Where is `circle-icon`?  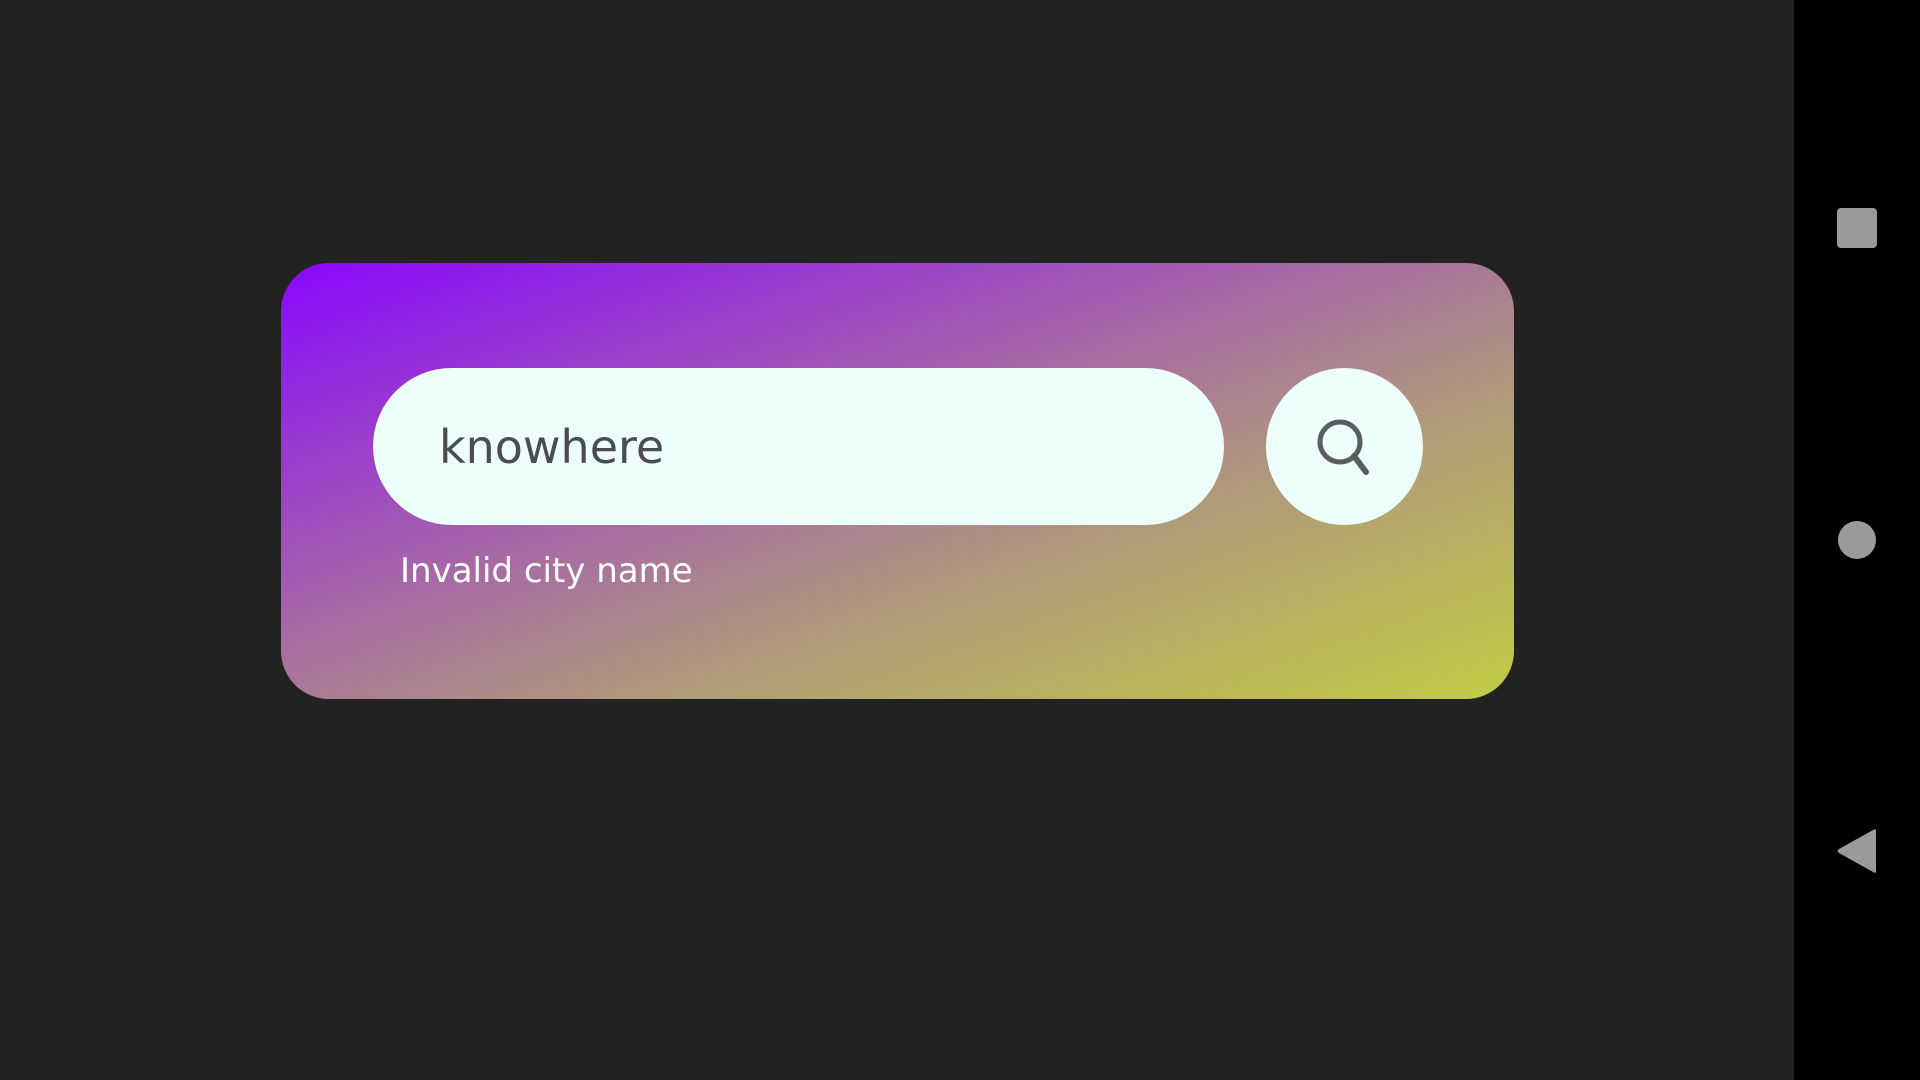 circle-icon is located at coordinates (1857, 540).